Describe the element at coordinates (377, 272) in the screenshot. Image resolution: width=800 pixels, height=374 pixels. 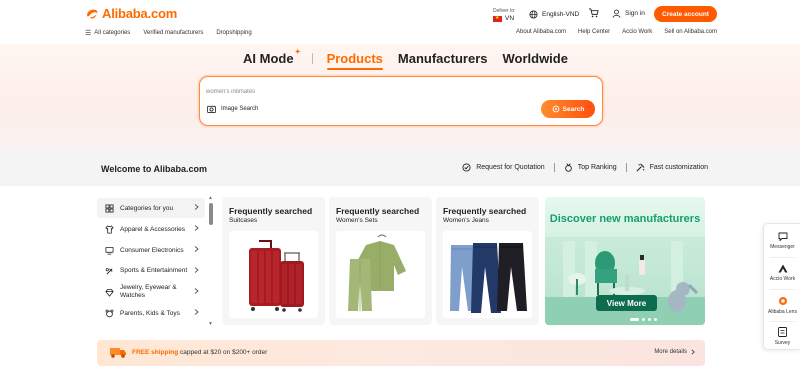
I see `womens-set-illustration` at that location.